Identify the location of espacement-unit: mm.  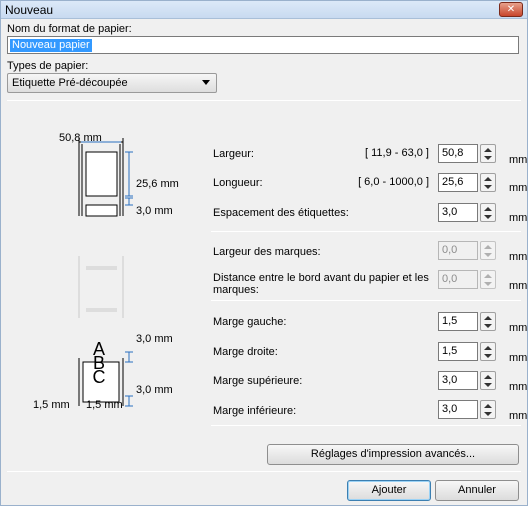
(518, 218).